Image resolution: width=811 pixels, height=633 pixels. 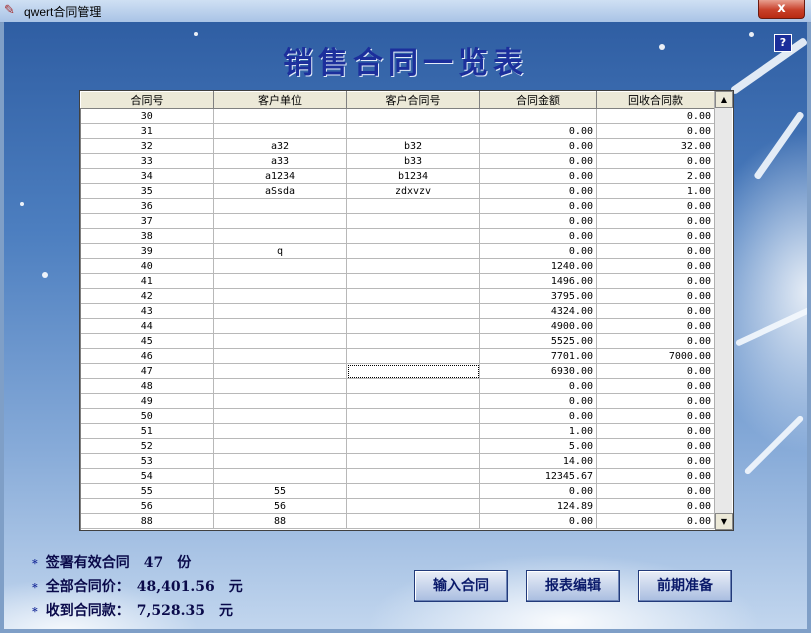 What do you see at coordinates (147, 491) in the screenshot?
I see `table-cell: 55` at bounding box center [147, 491].